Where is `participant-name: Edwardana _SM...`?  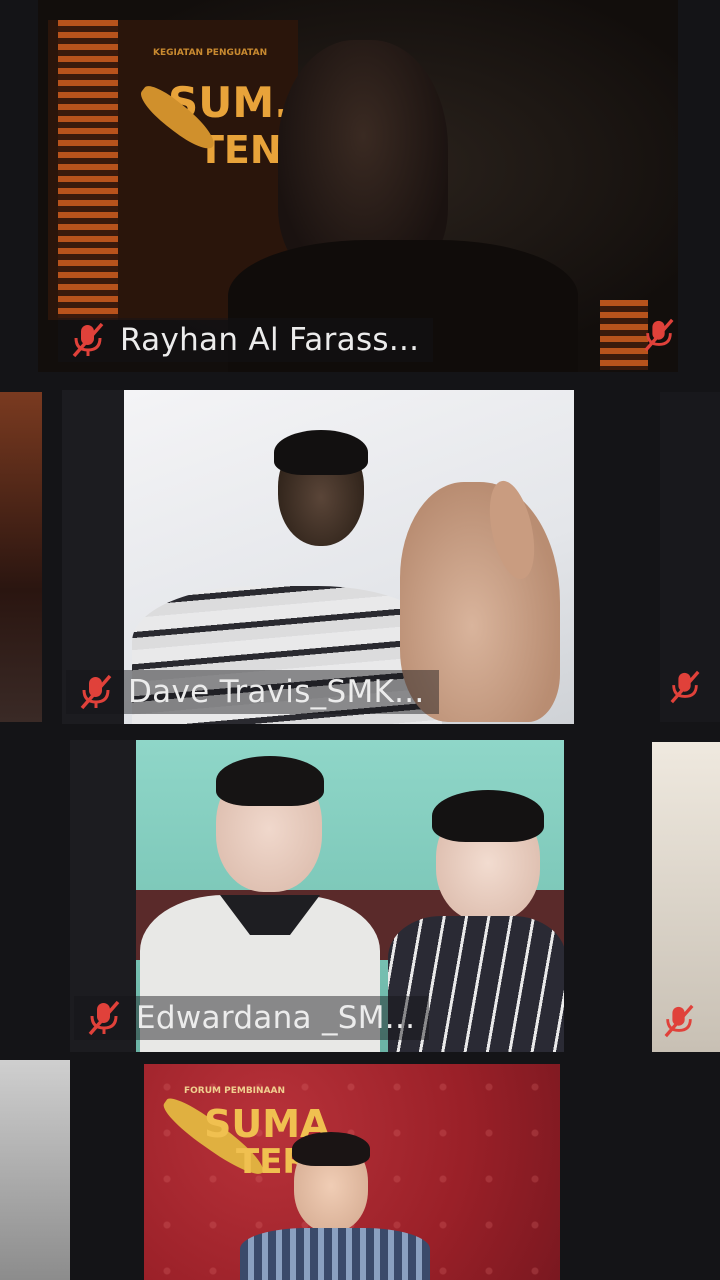
participant-name: Edwardana _SM... is located at coordinates (276, 1018).